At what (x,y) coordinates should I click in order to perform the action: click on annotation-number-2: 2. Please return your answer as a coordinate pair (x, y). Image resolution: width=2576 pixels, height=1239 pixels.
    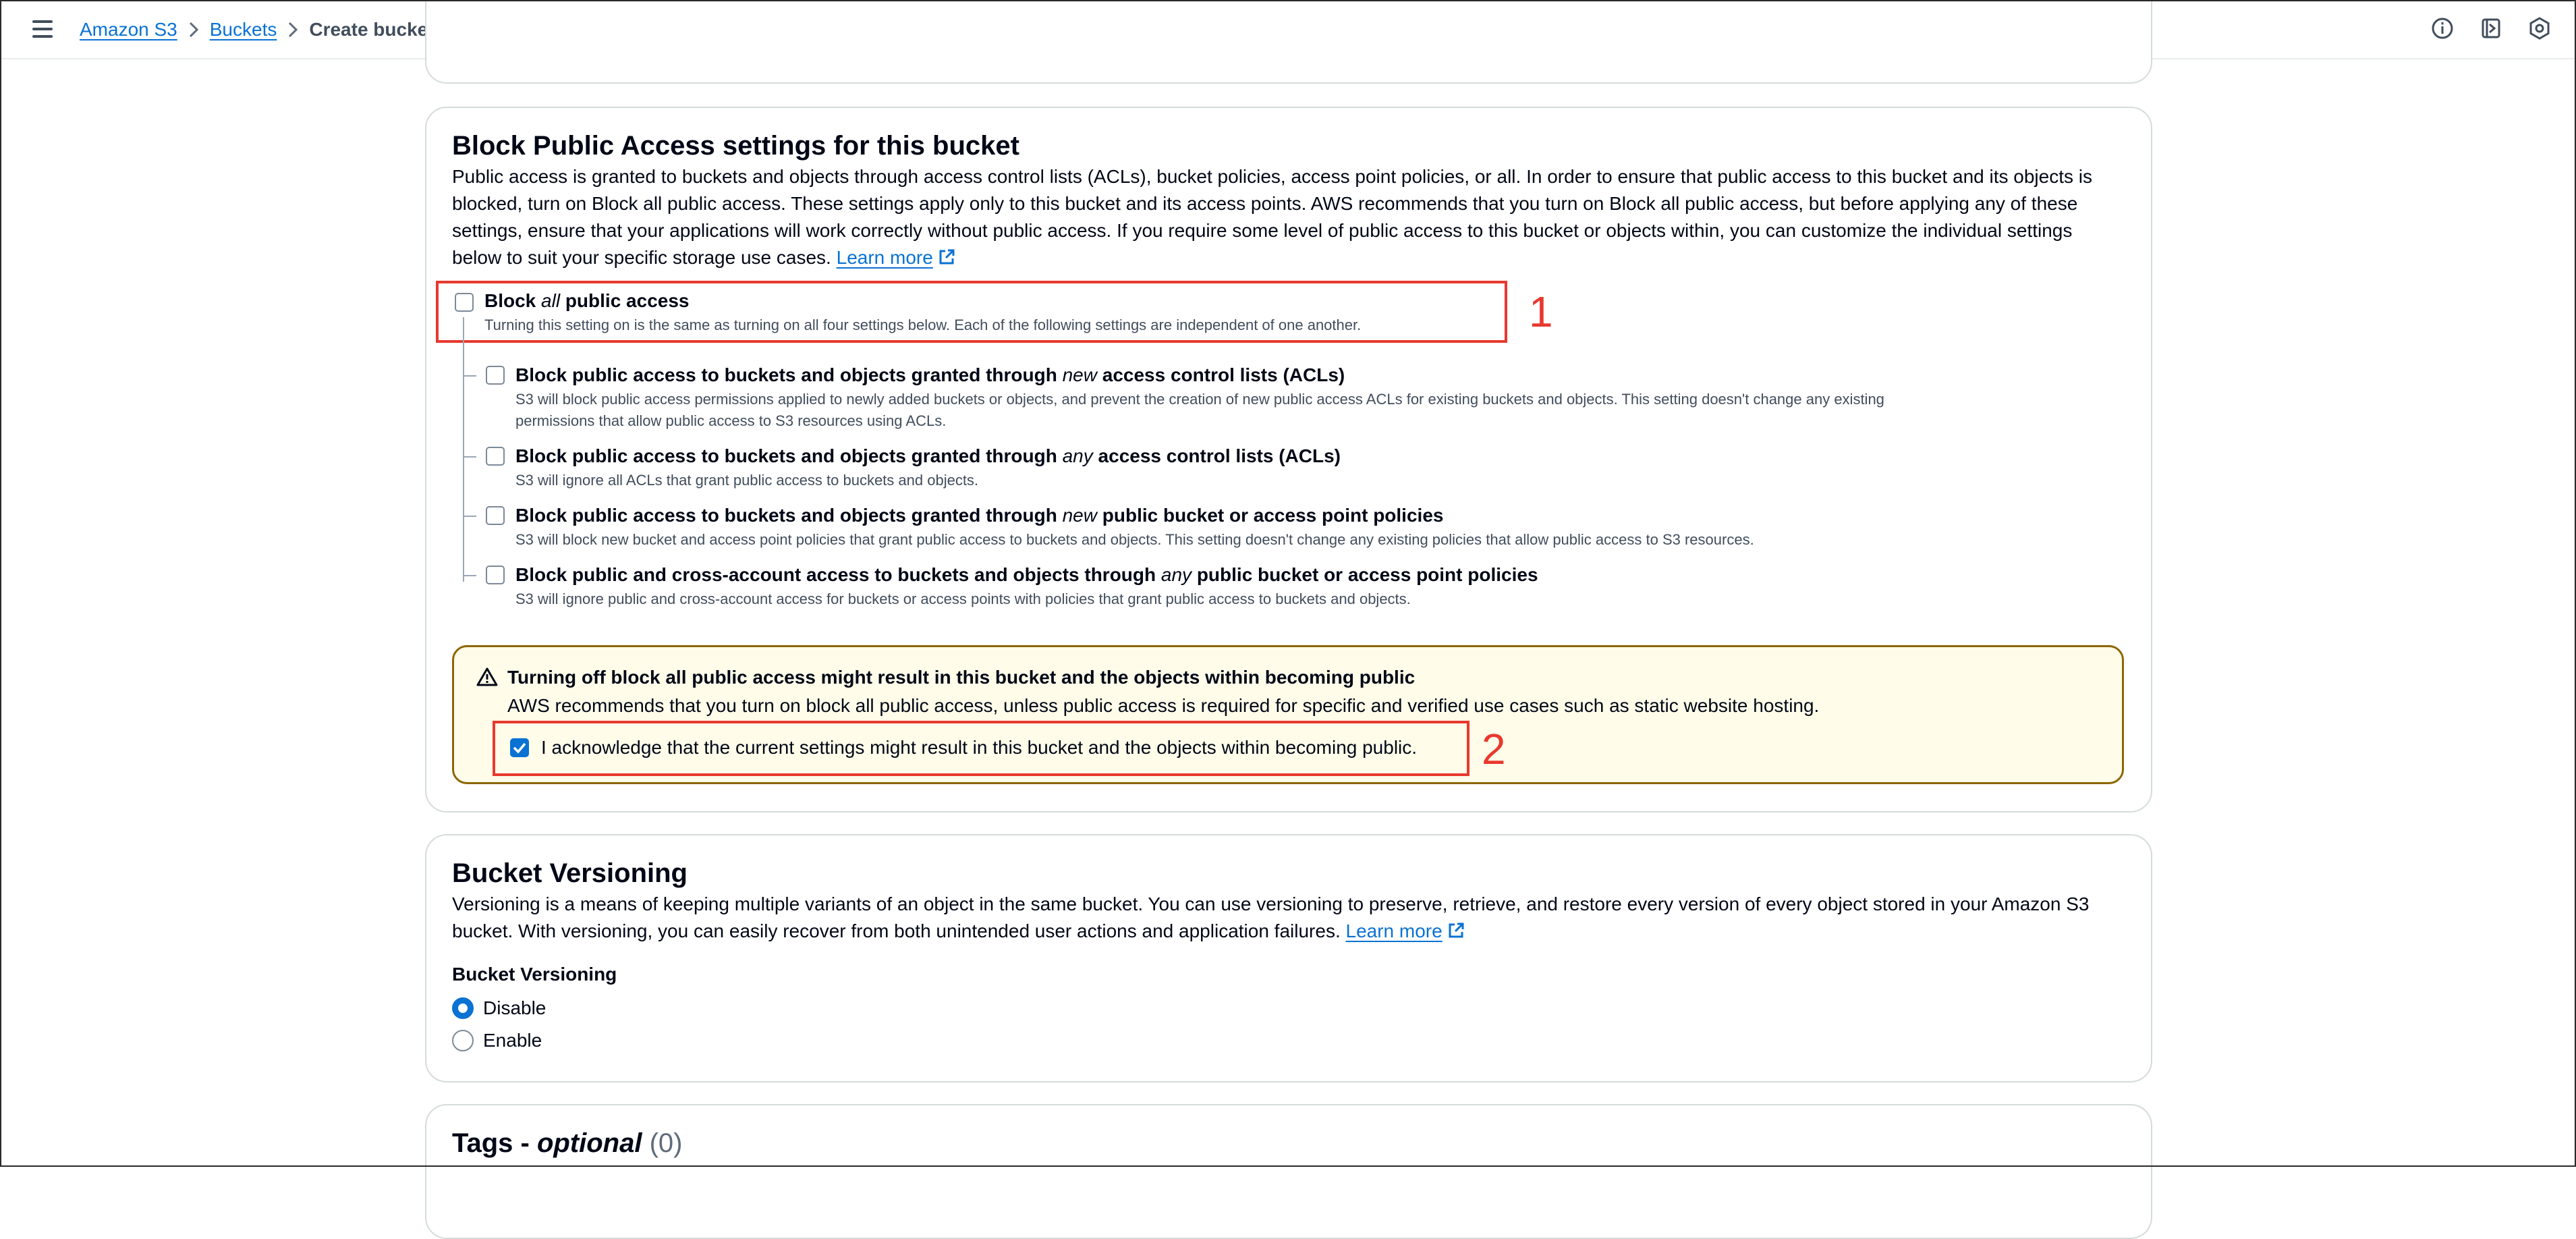
    Looking at the image, I should click on (1494, 749).